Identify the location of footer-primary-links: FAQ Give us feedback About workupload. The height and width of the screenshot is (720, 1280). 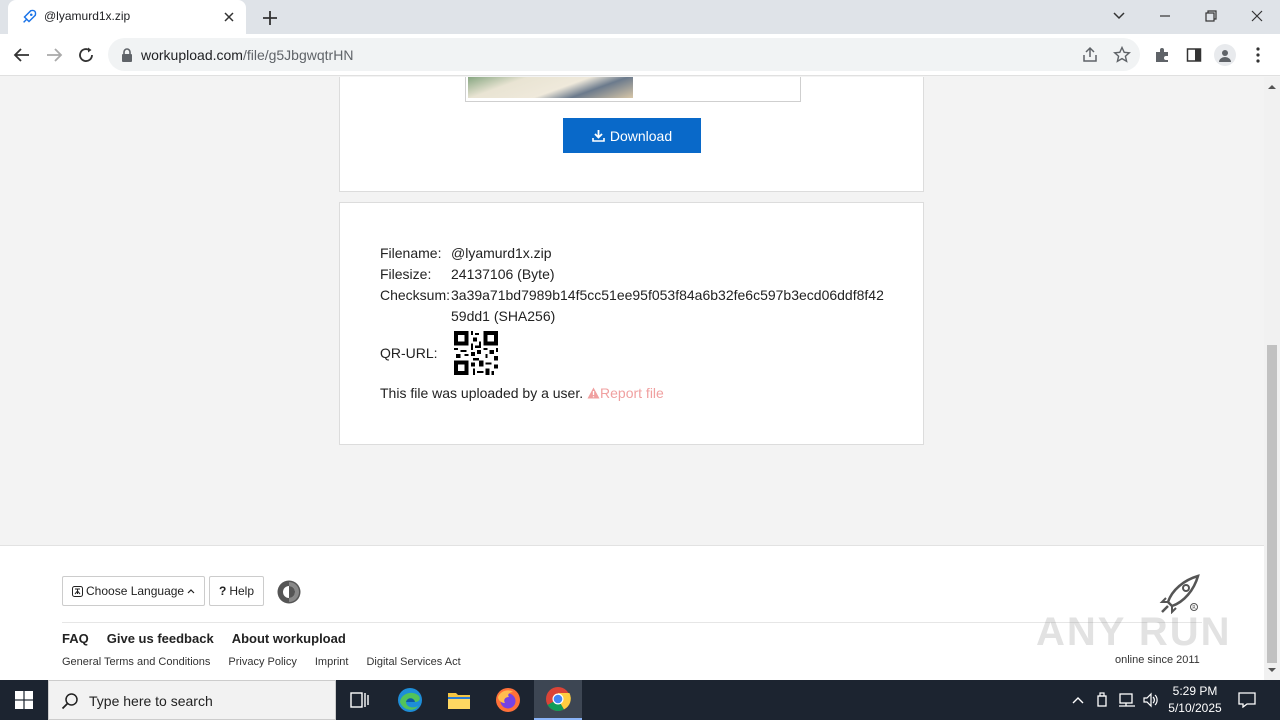
(204, 638).